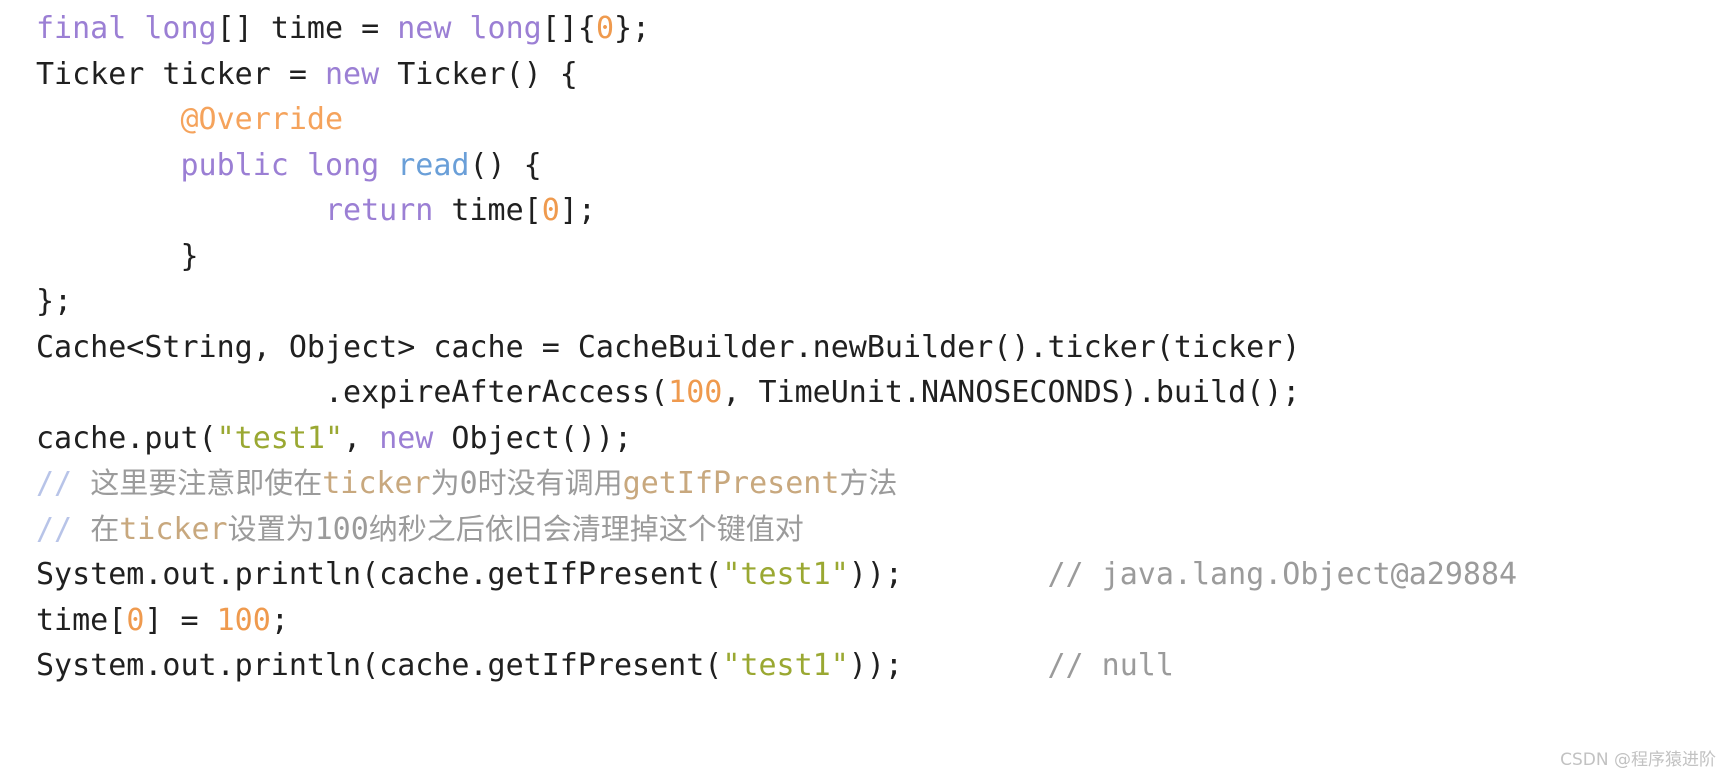 The width and height of the screenshot is (1728, 778). What do you see at coordinates (81, 28) in the screenshot?
I see `code-token-keyword: final` at bounding box center [81, 28].